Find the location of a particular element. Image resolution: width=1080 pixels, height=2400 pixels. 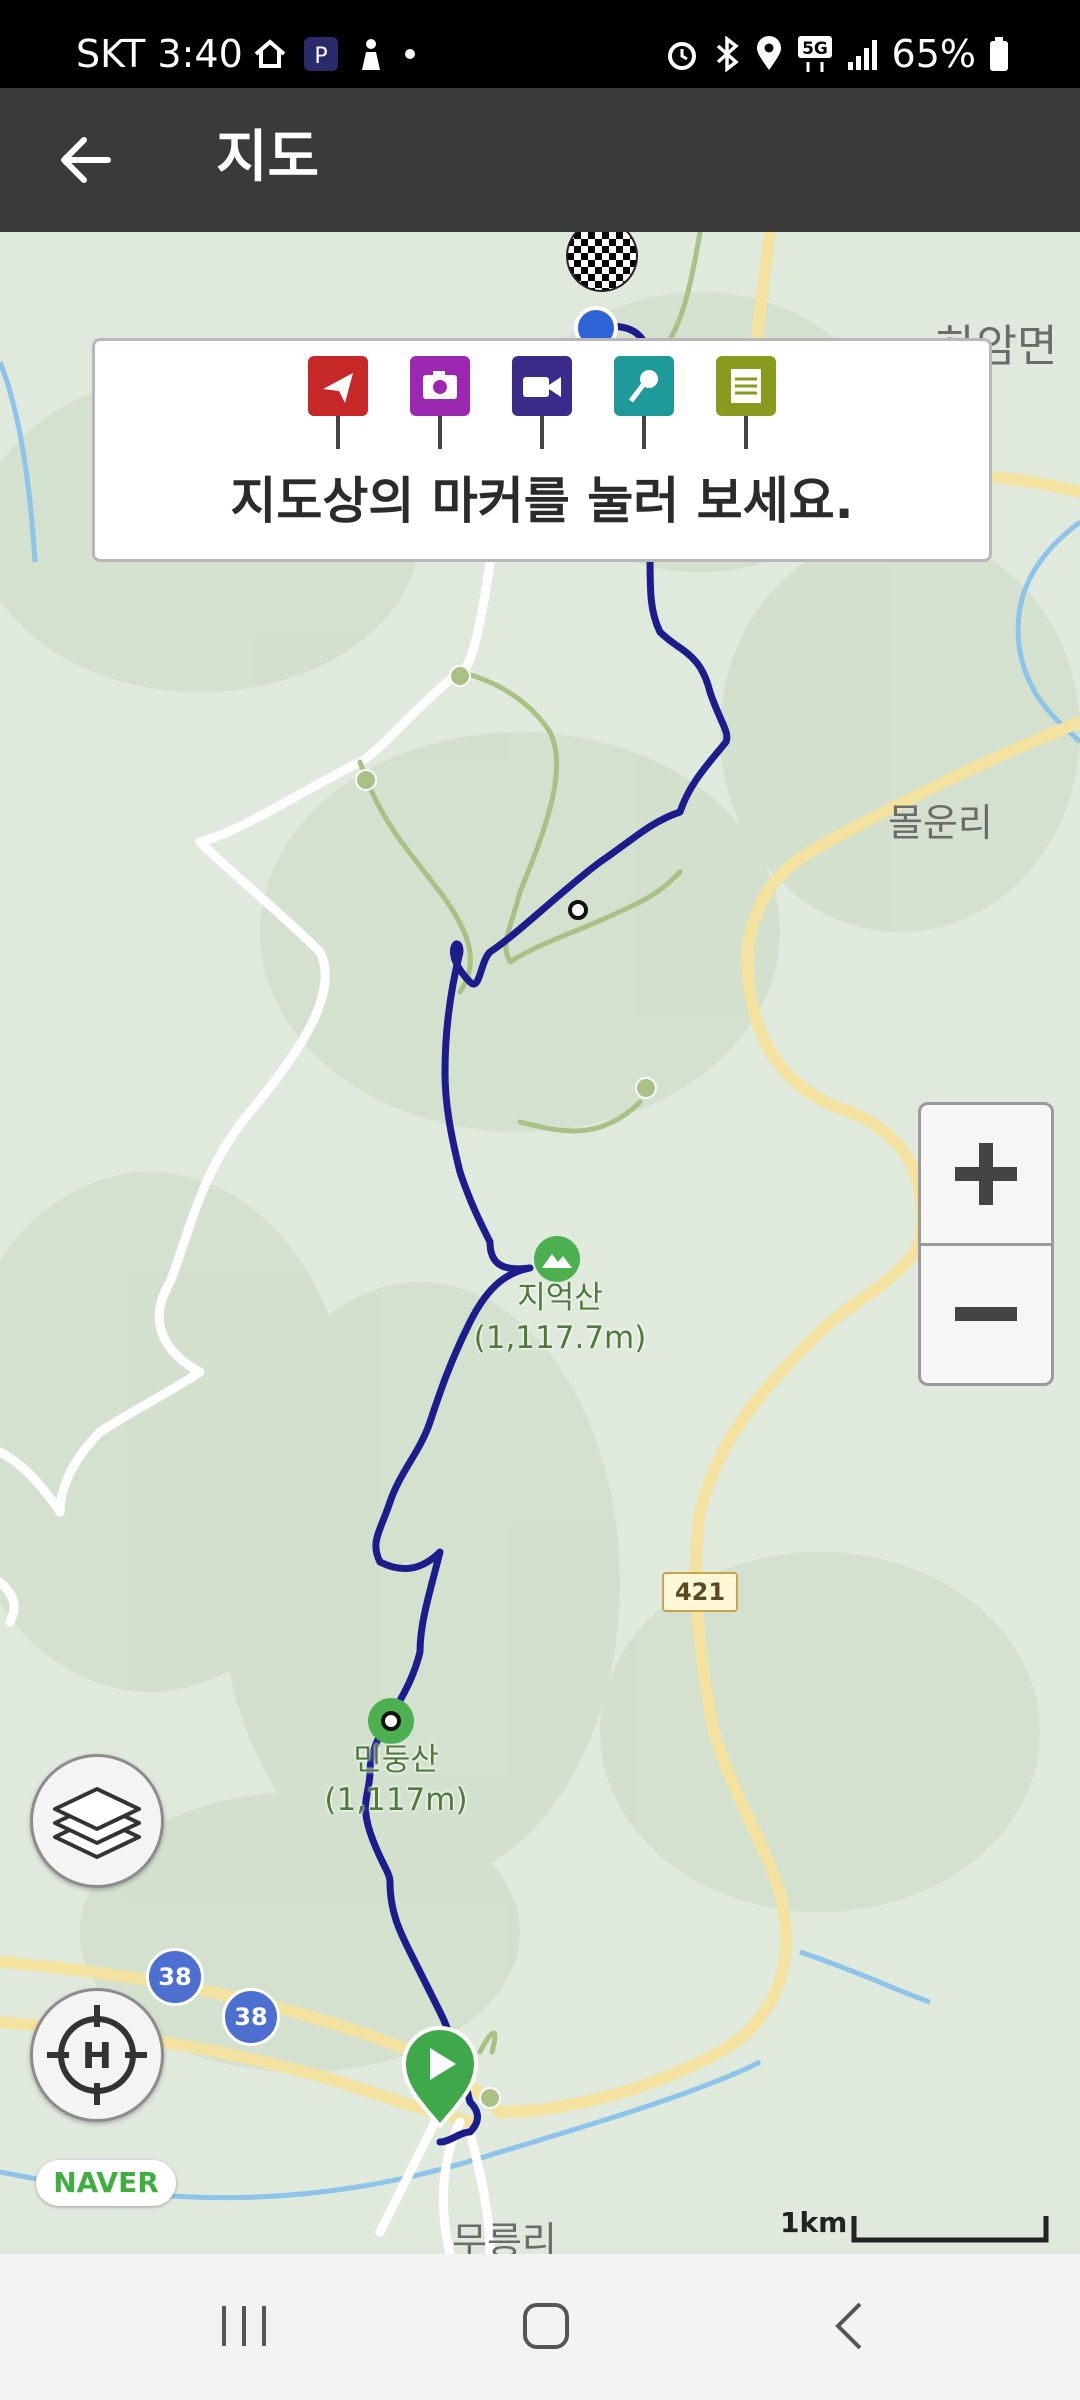

notification-icons: P is located at coordinates (335, 54).